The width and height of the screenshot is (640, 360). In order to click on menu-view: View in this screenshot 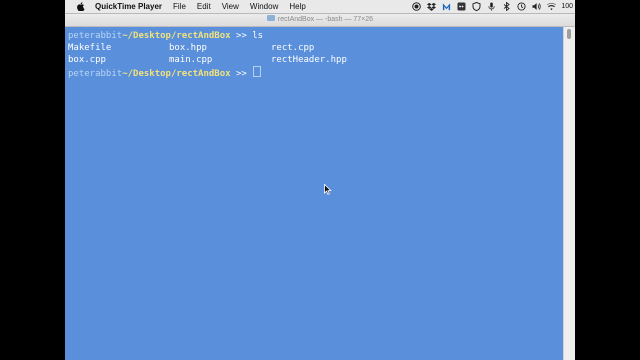, I will do `click(230, 6)`.